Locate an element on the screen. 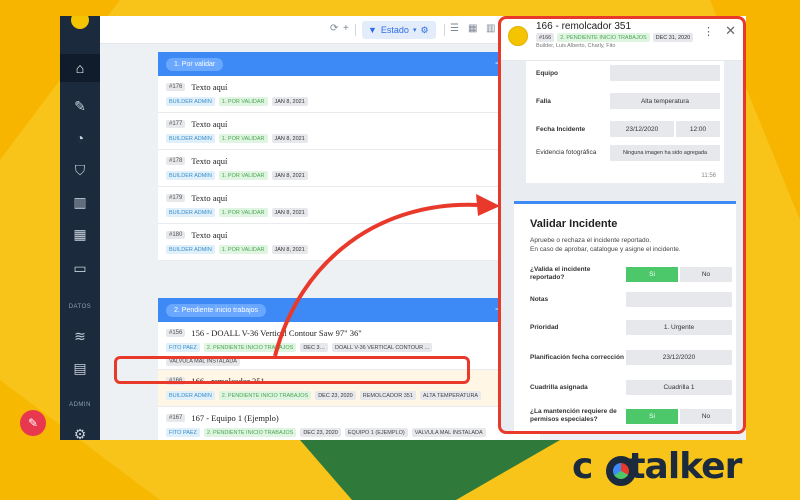  fab-button: ✎ is located at coordinates (33, 423).